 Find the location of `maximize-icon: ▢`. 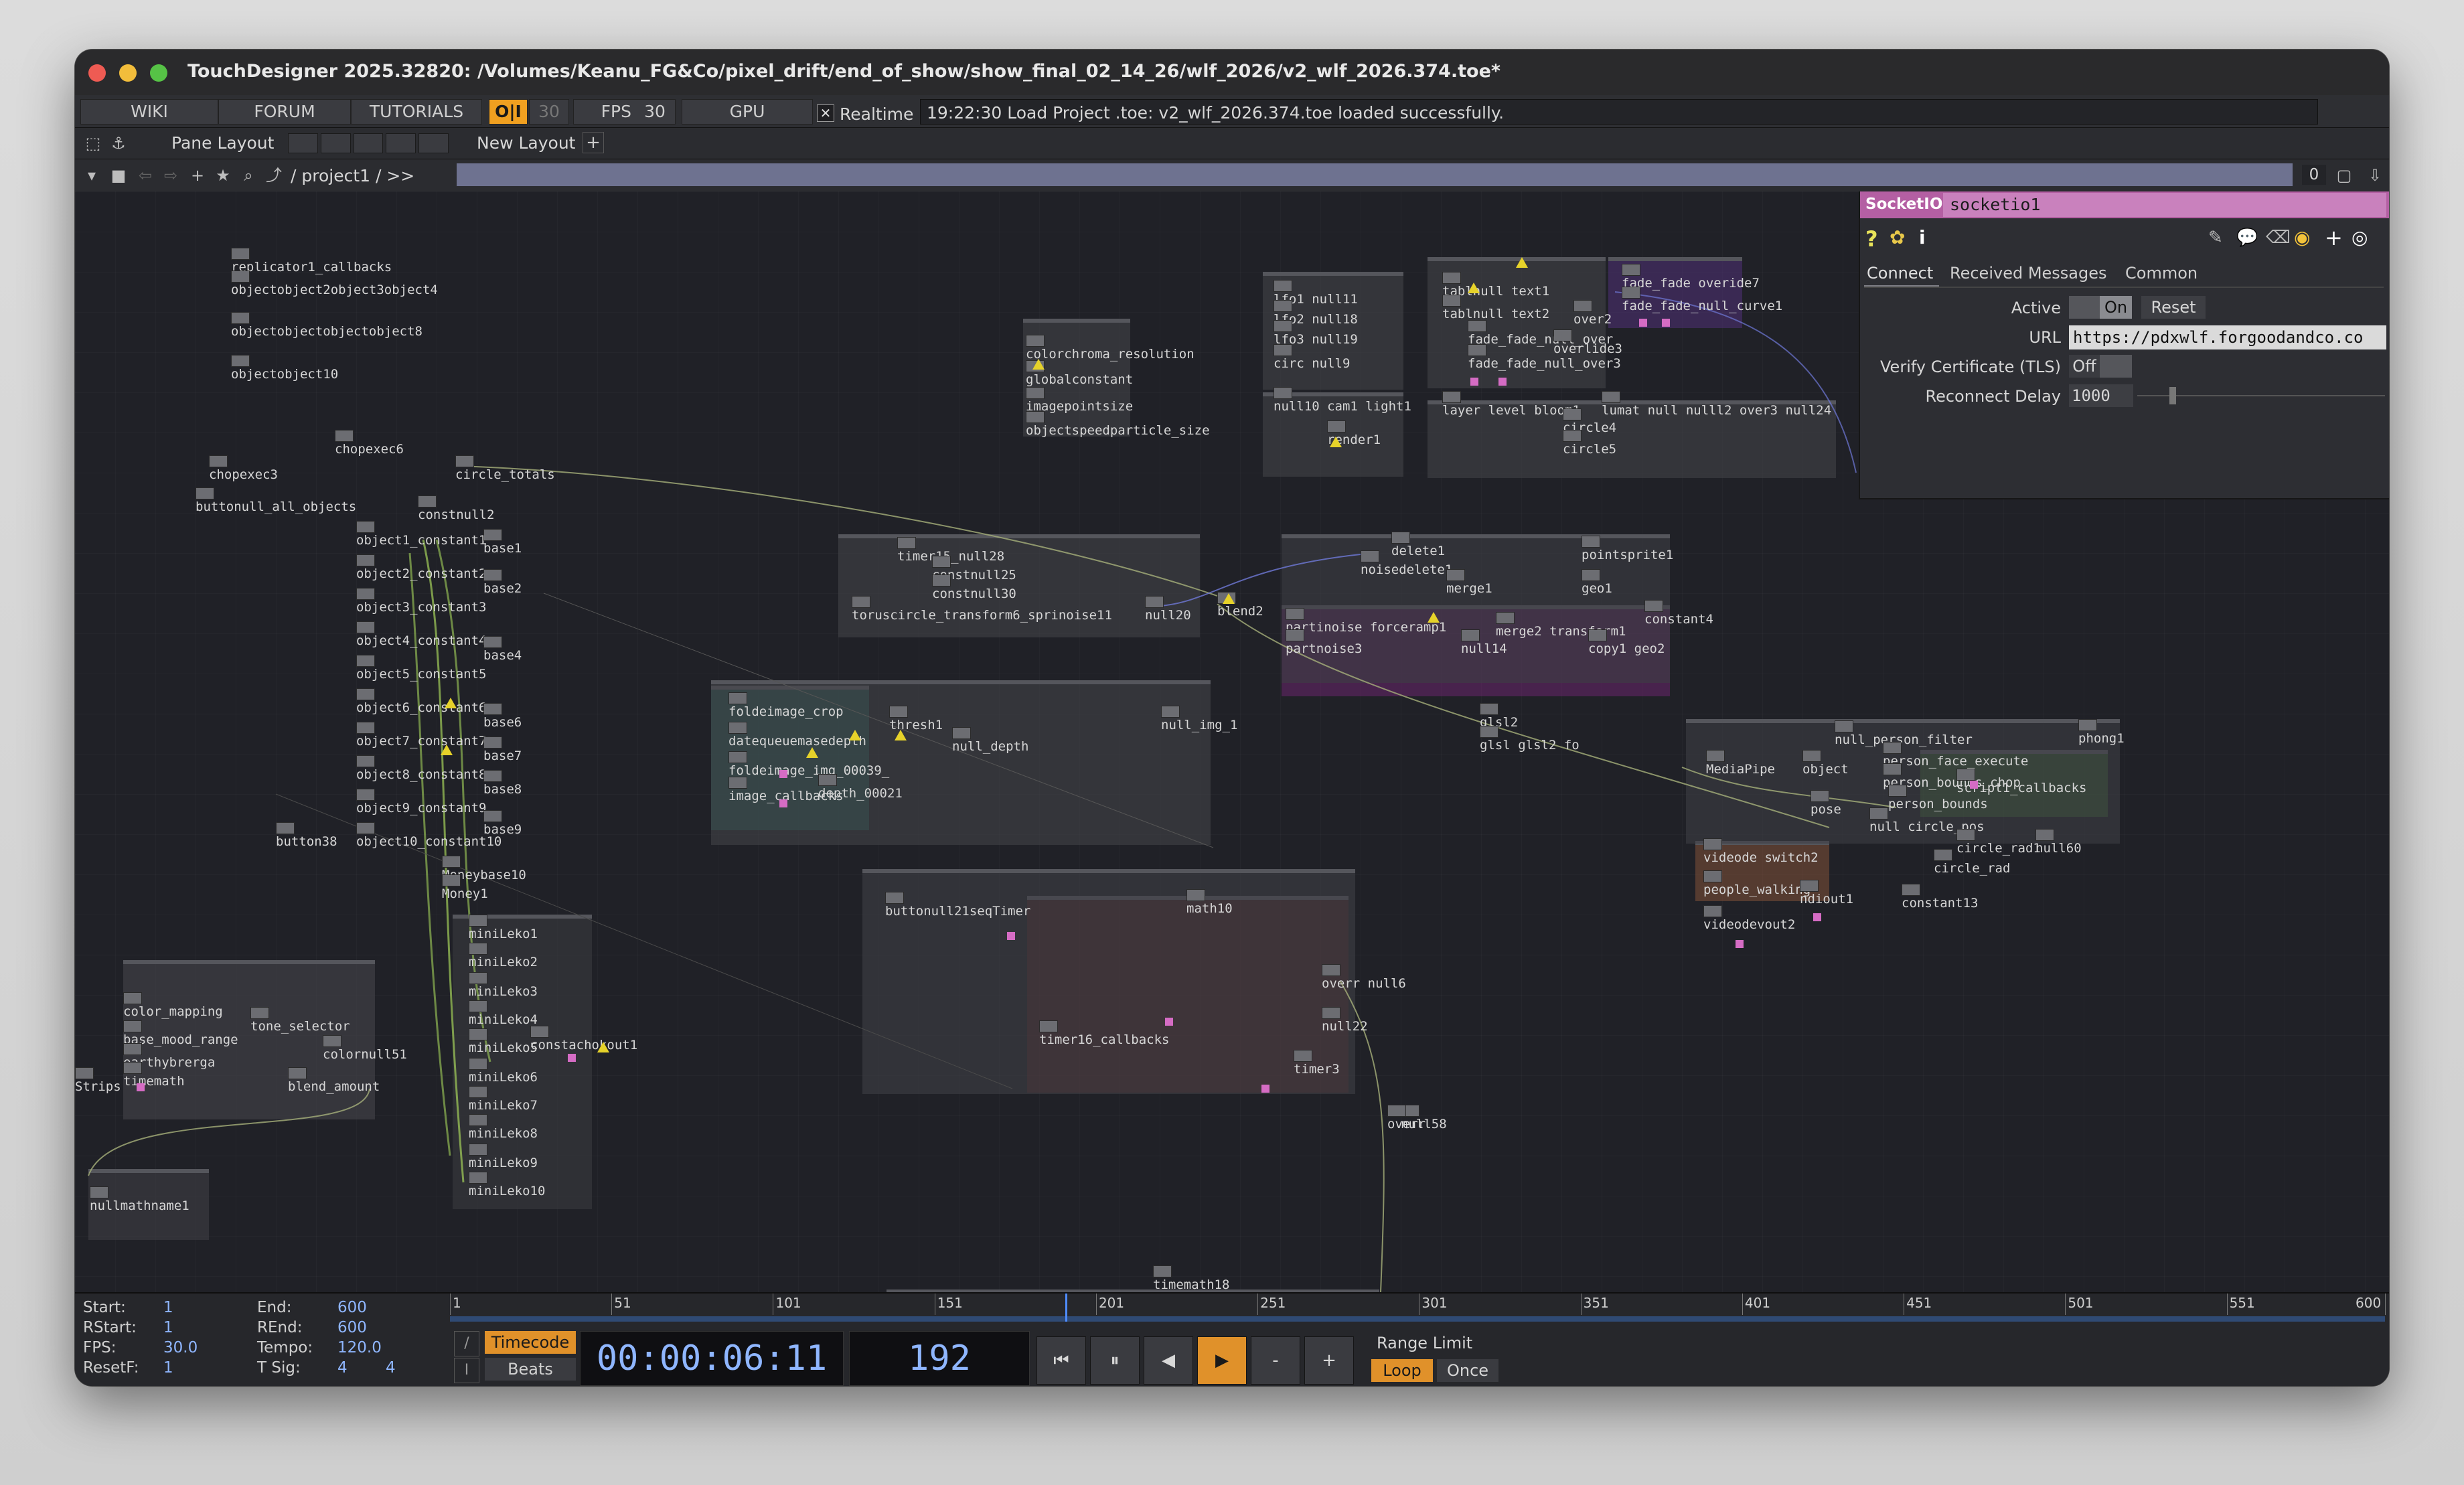

maximize-icon: ▢ is located at coordinates (2344, 175).